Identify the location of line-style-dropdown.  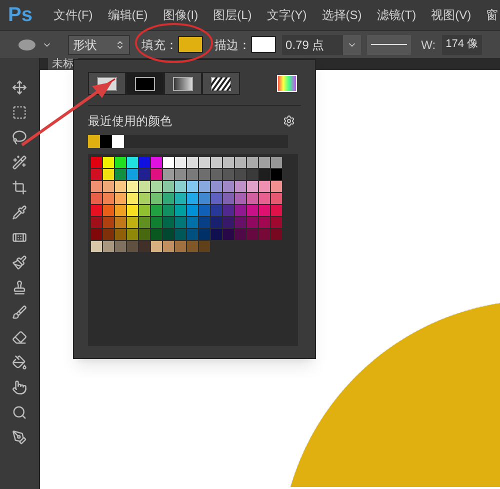
(389, 44).